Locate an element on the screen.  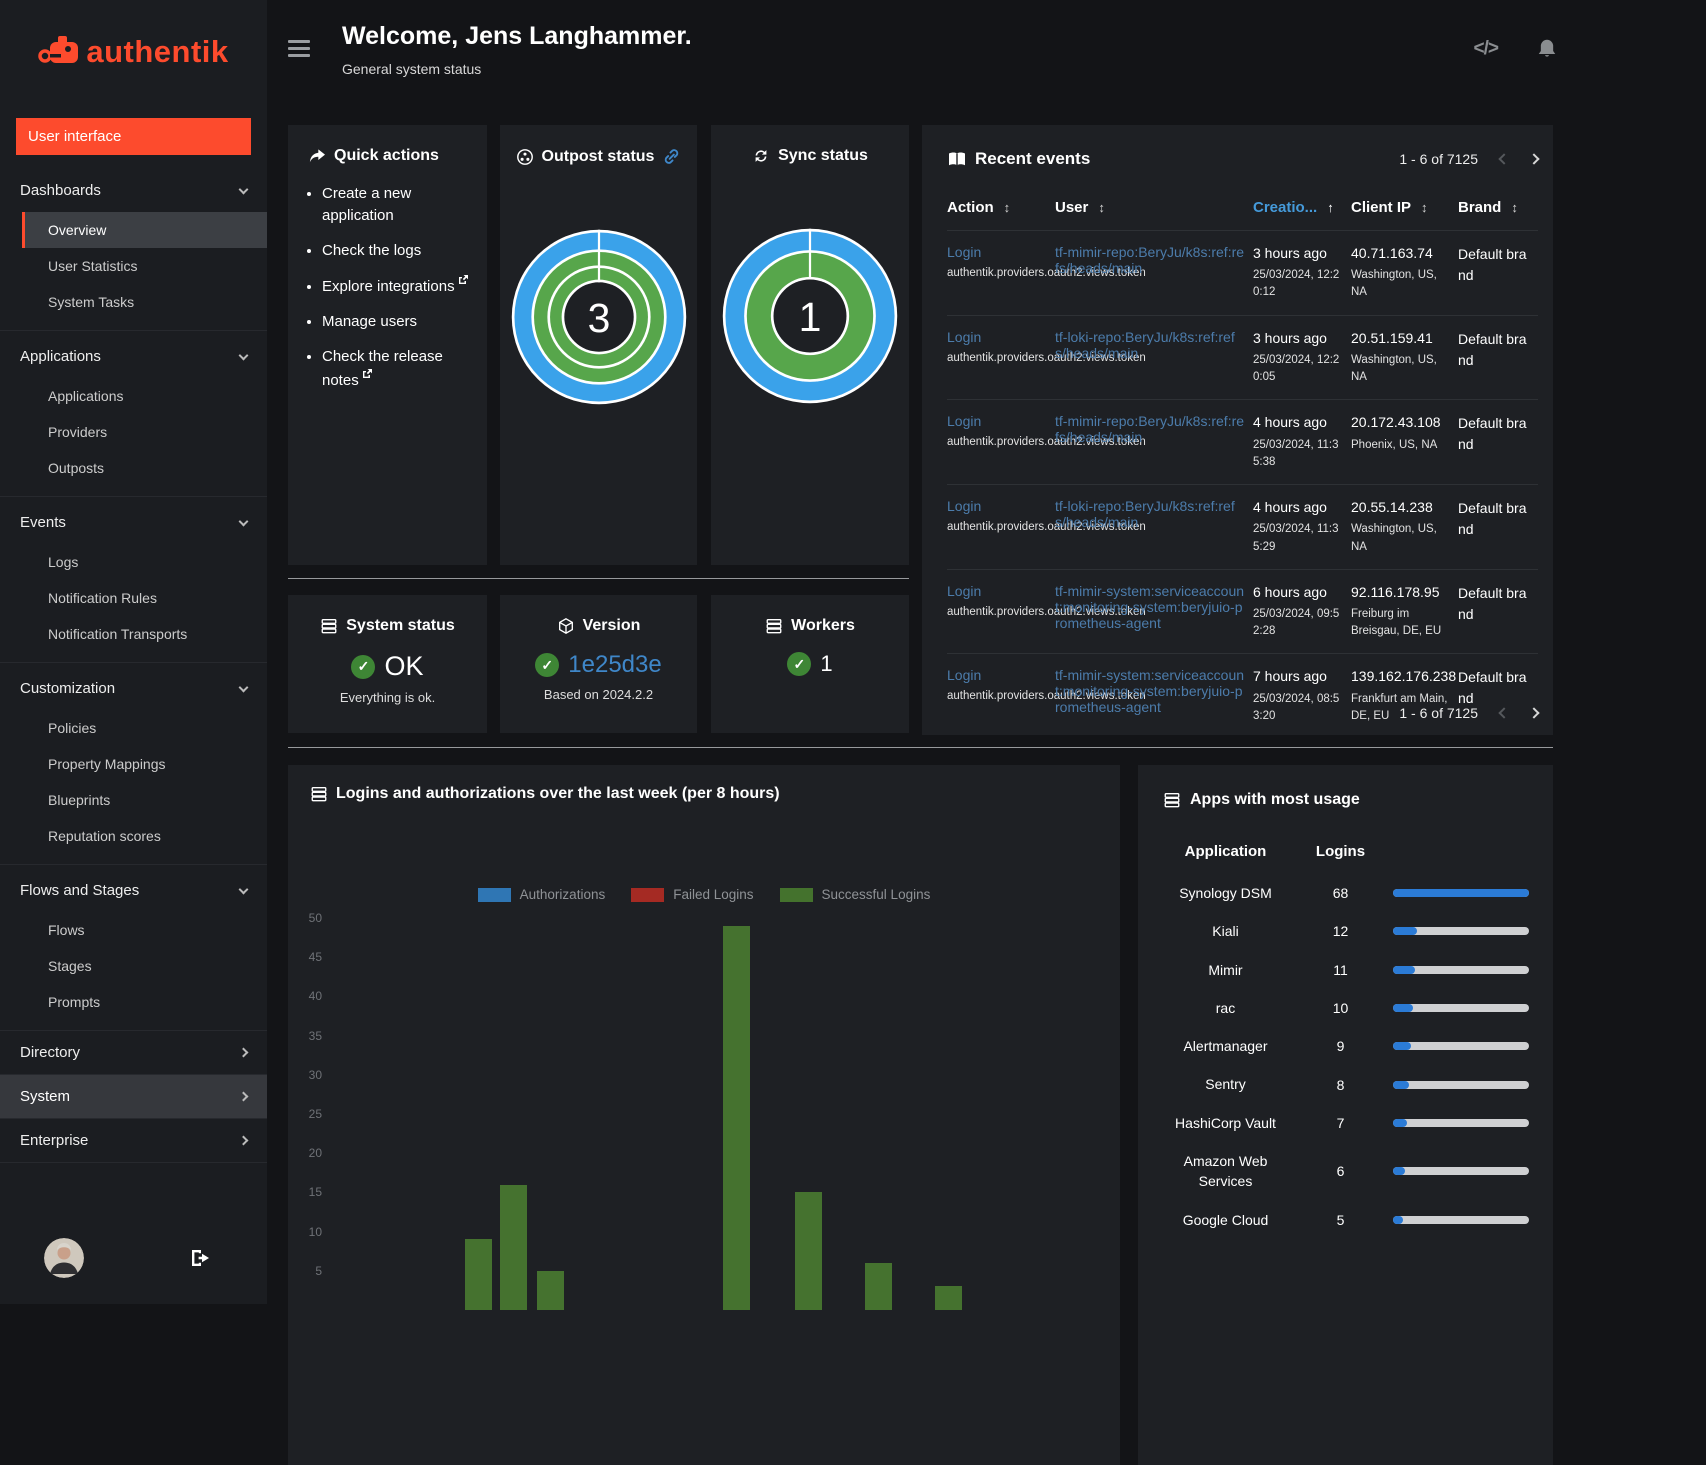
app-usage-row: Amazon Web Services 6 is located at coordinates (1348, 1171).